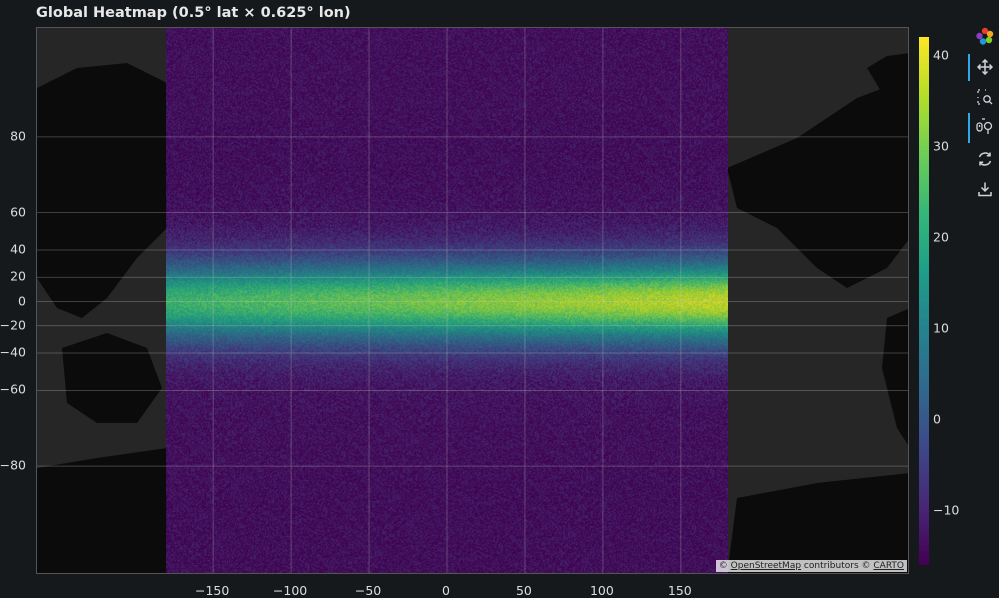 The image size is (999, 598). Describe the element at coordinates (18, 212) in the screenshot. I see `y-tick-label: 60` at that location.